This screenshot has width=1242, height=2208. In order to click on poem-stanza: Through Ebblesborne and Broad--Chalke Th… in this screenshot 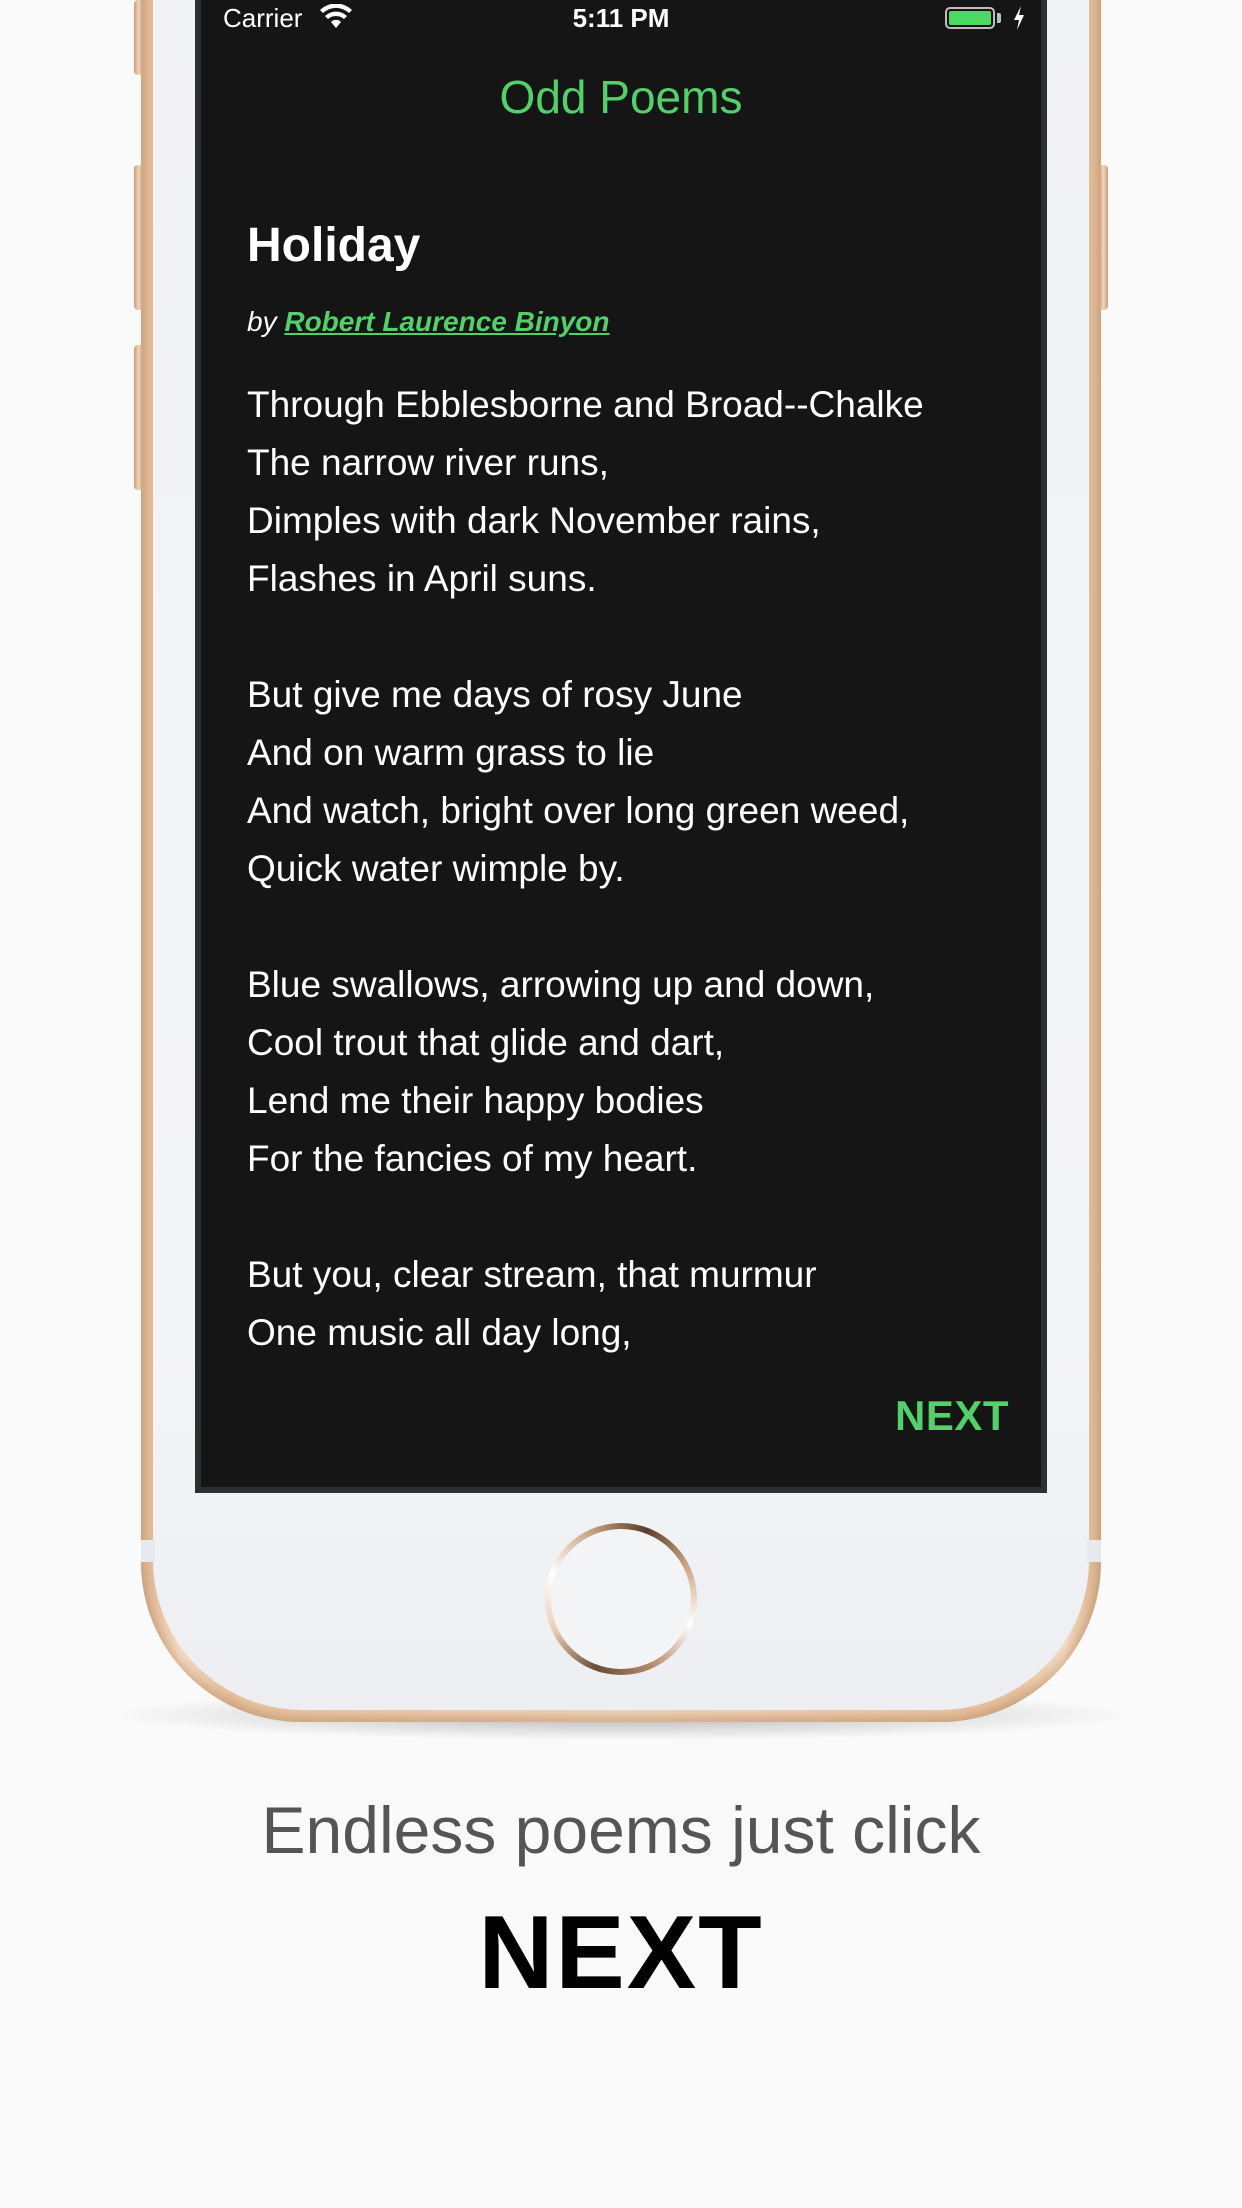, I will do `click(637, 492)`.